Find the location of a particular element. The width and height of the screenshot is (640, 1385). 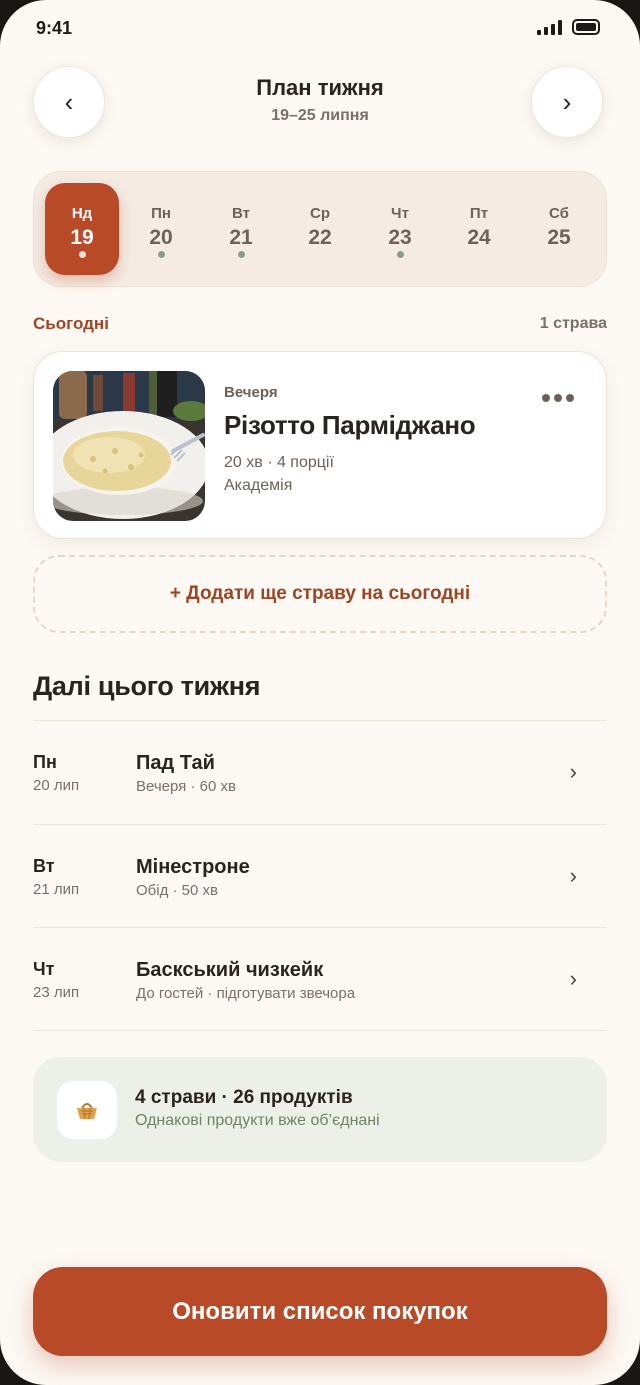

item-day: Чт is located at coordinates (44, 969).